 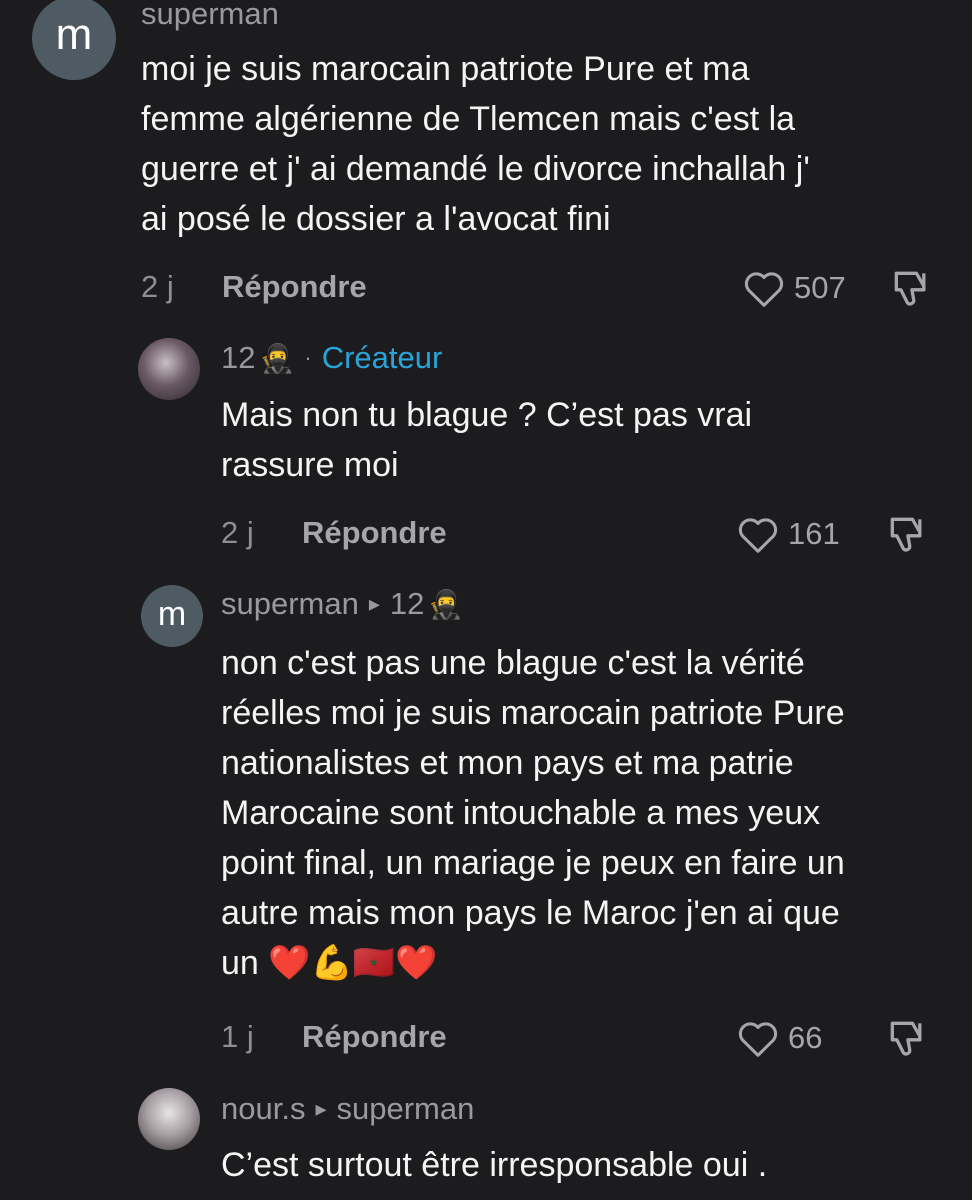 I want to click on comment-username: 12 🥷 · Créateur, so click(x=331, y=358).